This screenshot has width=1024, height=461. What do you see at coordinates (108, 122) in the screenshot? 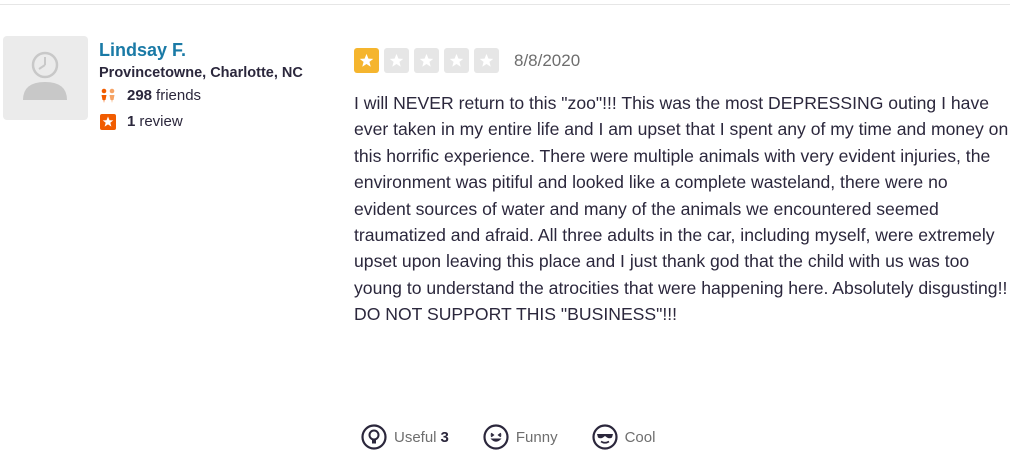
I see `review-star-icon` at bounding box center [108, 122].